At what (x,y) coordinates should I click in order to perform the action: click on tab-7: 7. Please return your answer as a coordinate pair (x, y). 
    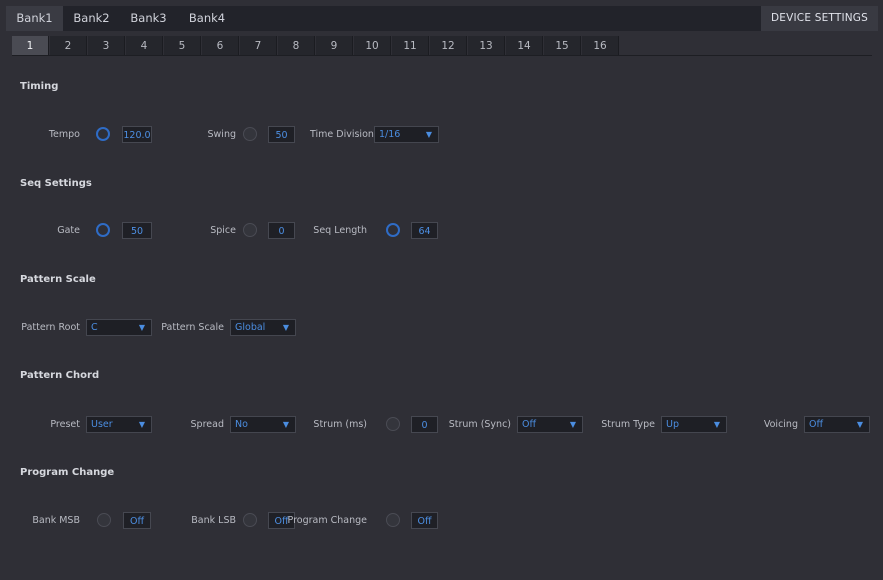
    Looking at the image, I should click on (258, 46).